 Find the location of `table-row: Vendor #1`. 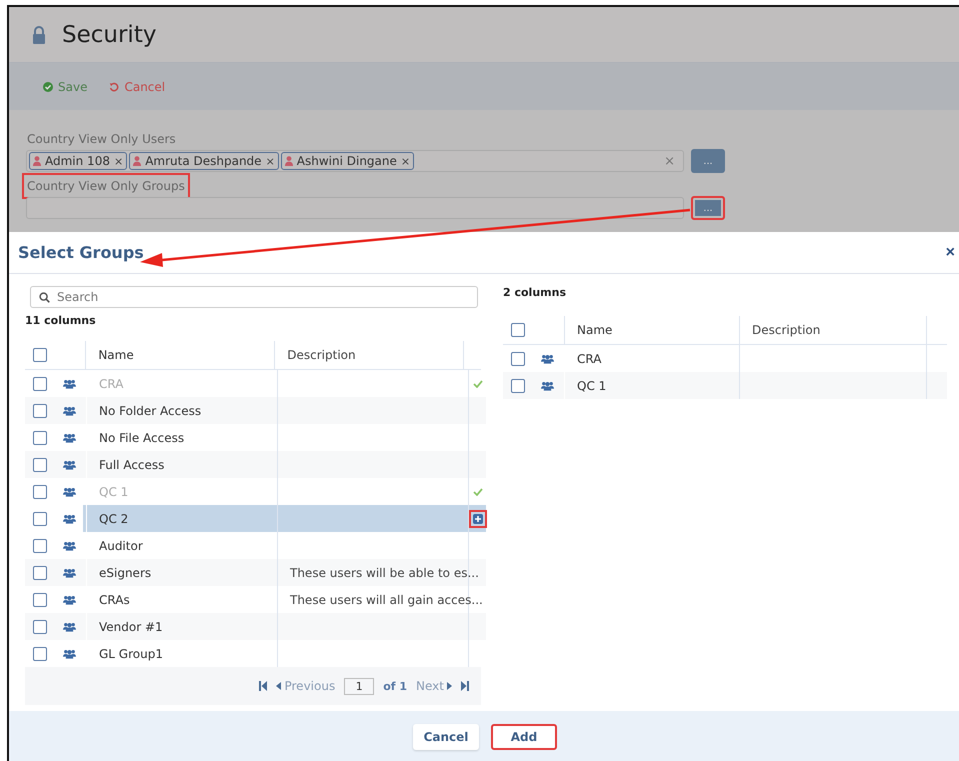

table-row: Vendor #1 is located at coordinates (255, 626).